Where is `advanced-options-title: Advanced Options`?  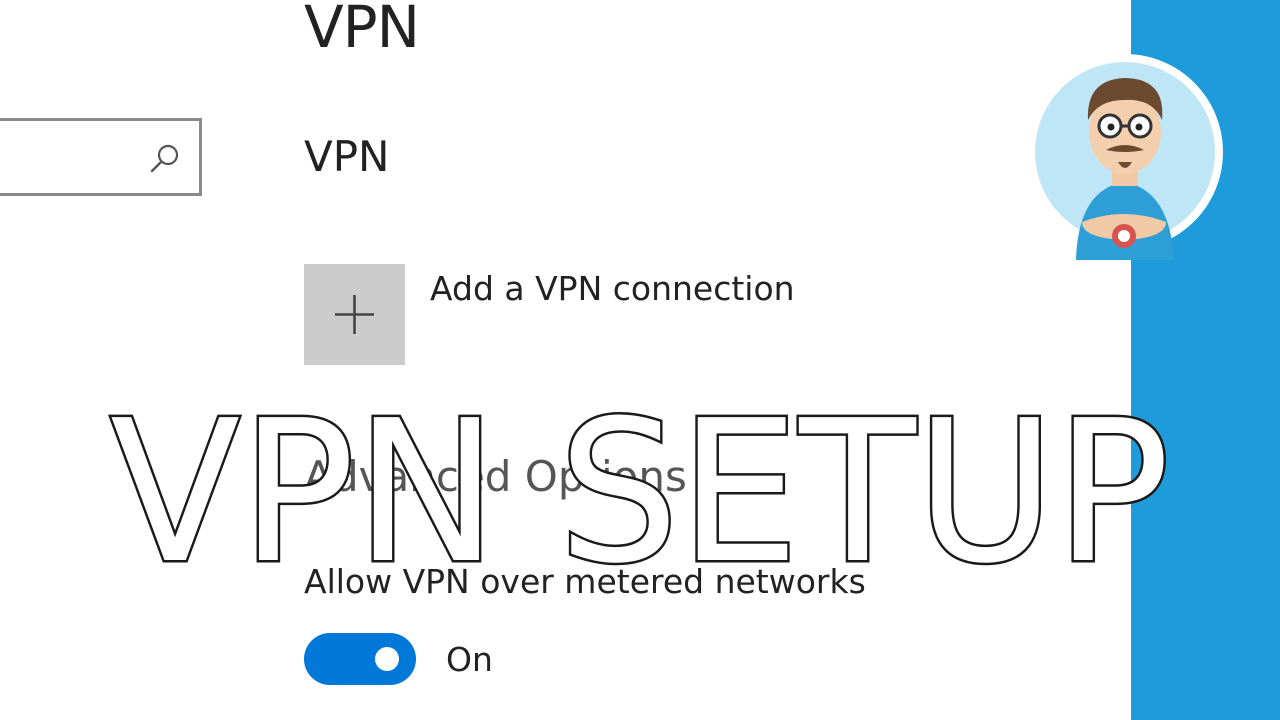
advanced-options-title: Advanced Options is located at coordinates (495, 476).